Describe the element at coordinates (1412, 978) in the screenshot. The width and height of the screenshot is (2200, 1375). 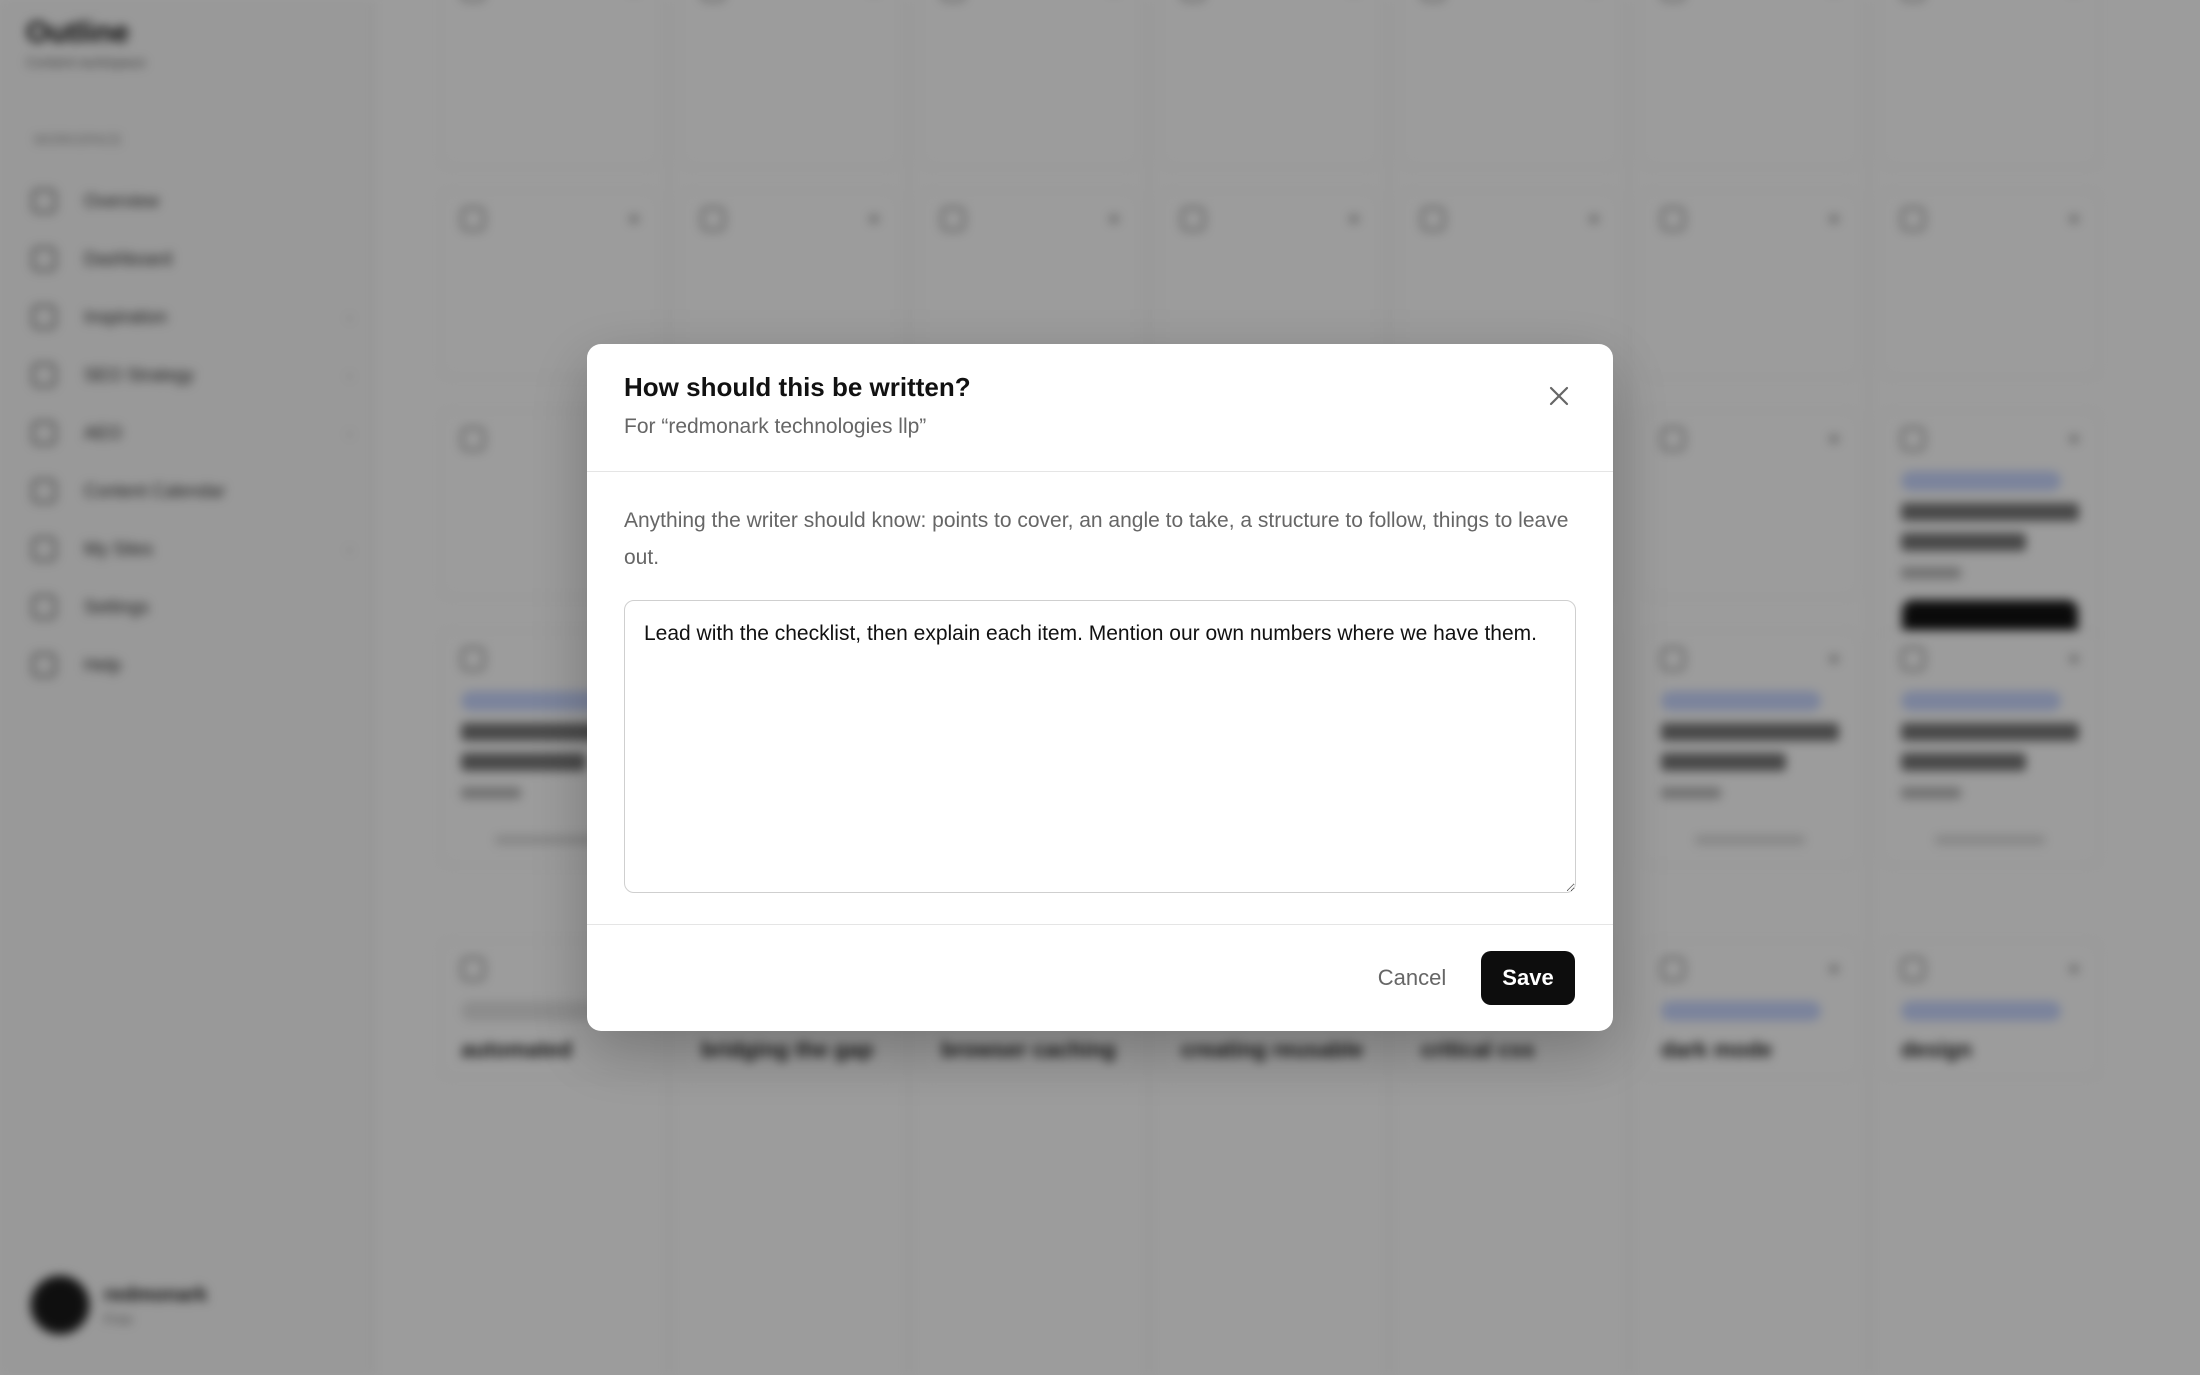
I see `cancel-button: Cancel` at that location.